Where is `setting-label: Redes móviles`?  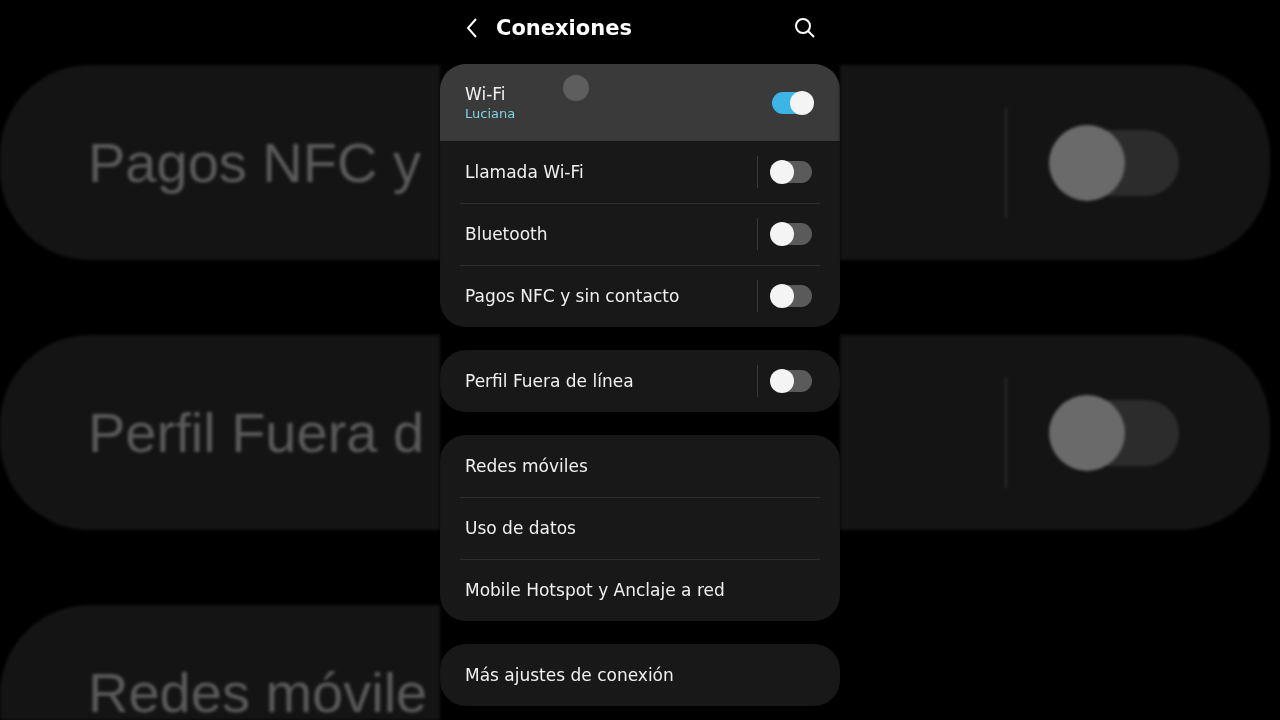
setting-label: Redes móviles is located at coordinates (526, 466).